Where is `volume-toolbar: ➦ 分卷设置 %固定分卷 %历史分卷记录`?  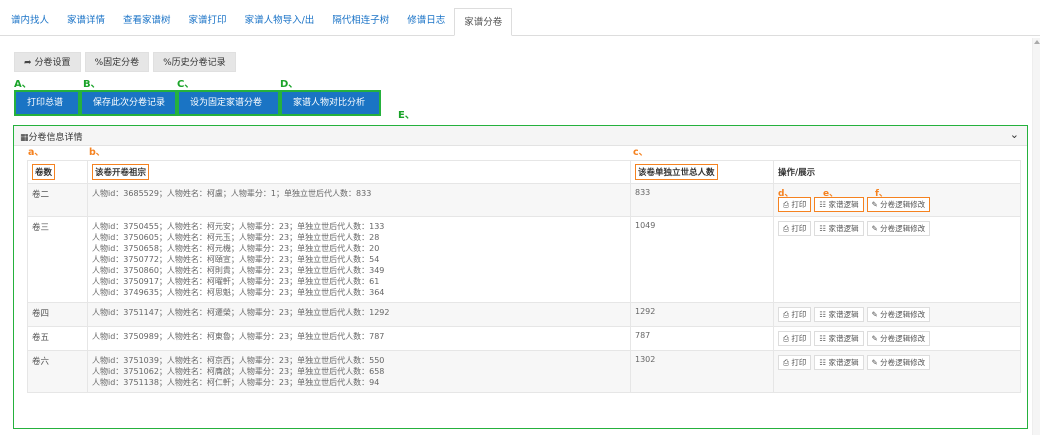
volume-toolbar: ➦ 分卷设置 %固定分卷 %历史分卷记录 is located at coordinates (125, 62).